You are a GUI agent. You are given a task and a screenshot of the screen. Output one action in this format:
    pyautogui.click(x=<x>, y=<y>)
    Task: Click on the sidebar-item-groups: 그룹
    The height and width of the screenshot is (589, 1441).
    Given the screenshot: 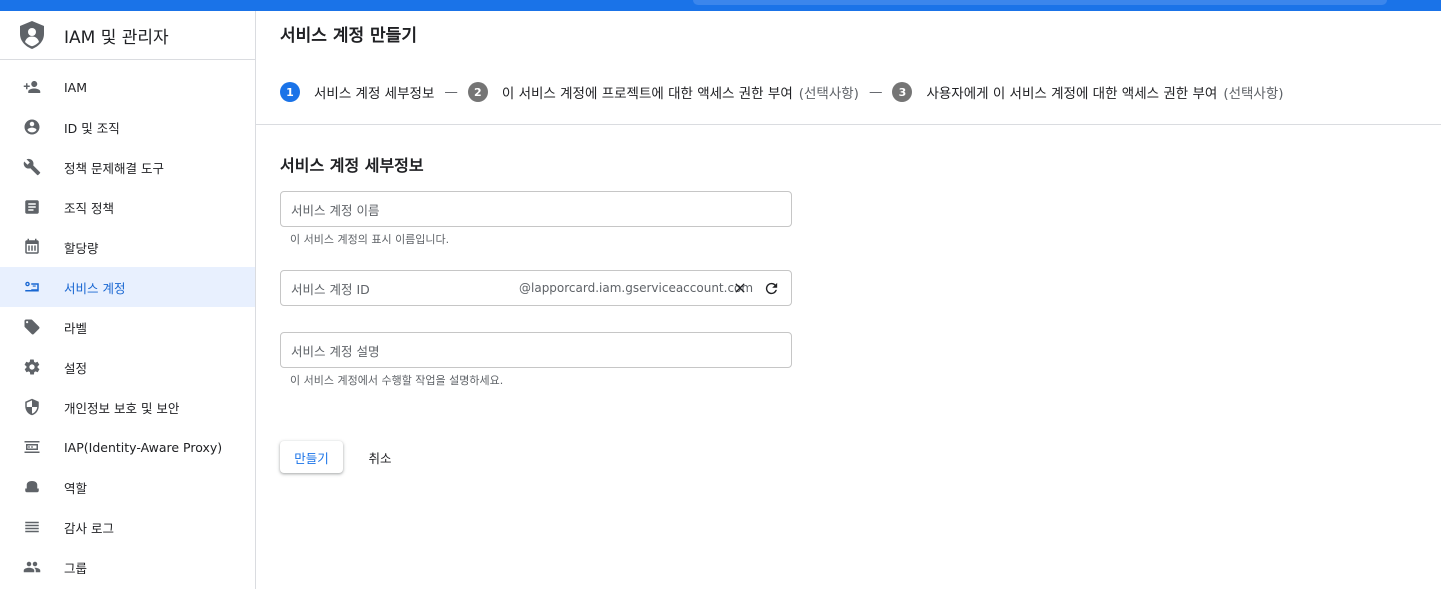 What is the action you would take?
    pyautogui.click(x=127, y=567)
    